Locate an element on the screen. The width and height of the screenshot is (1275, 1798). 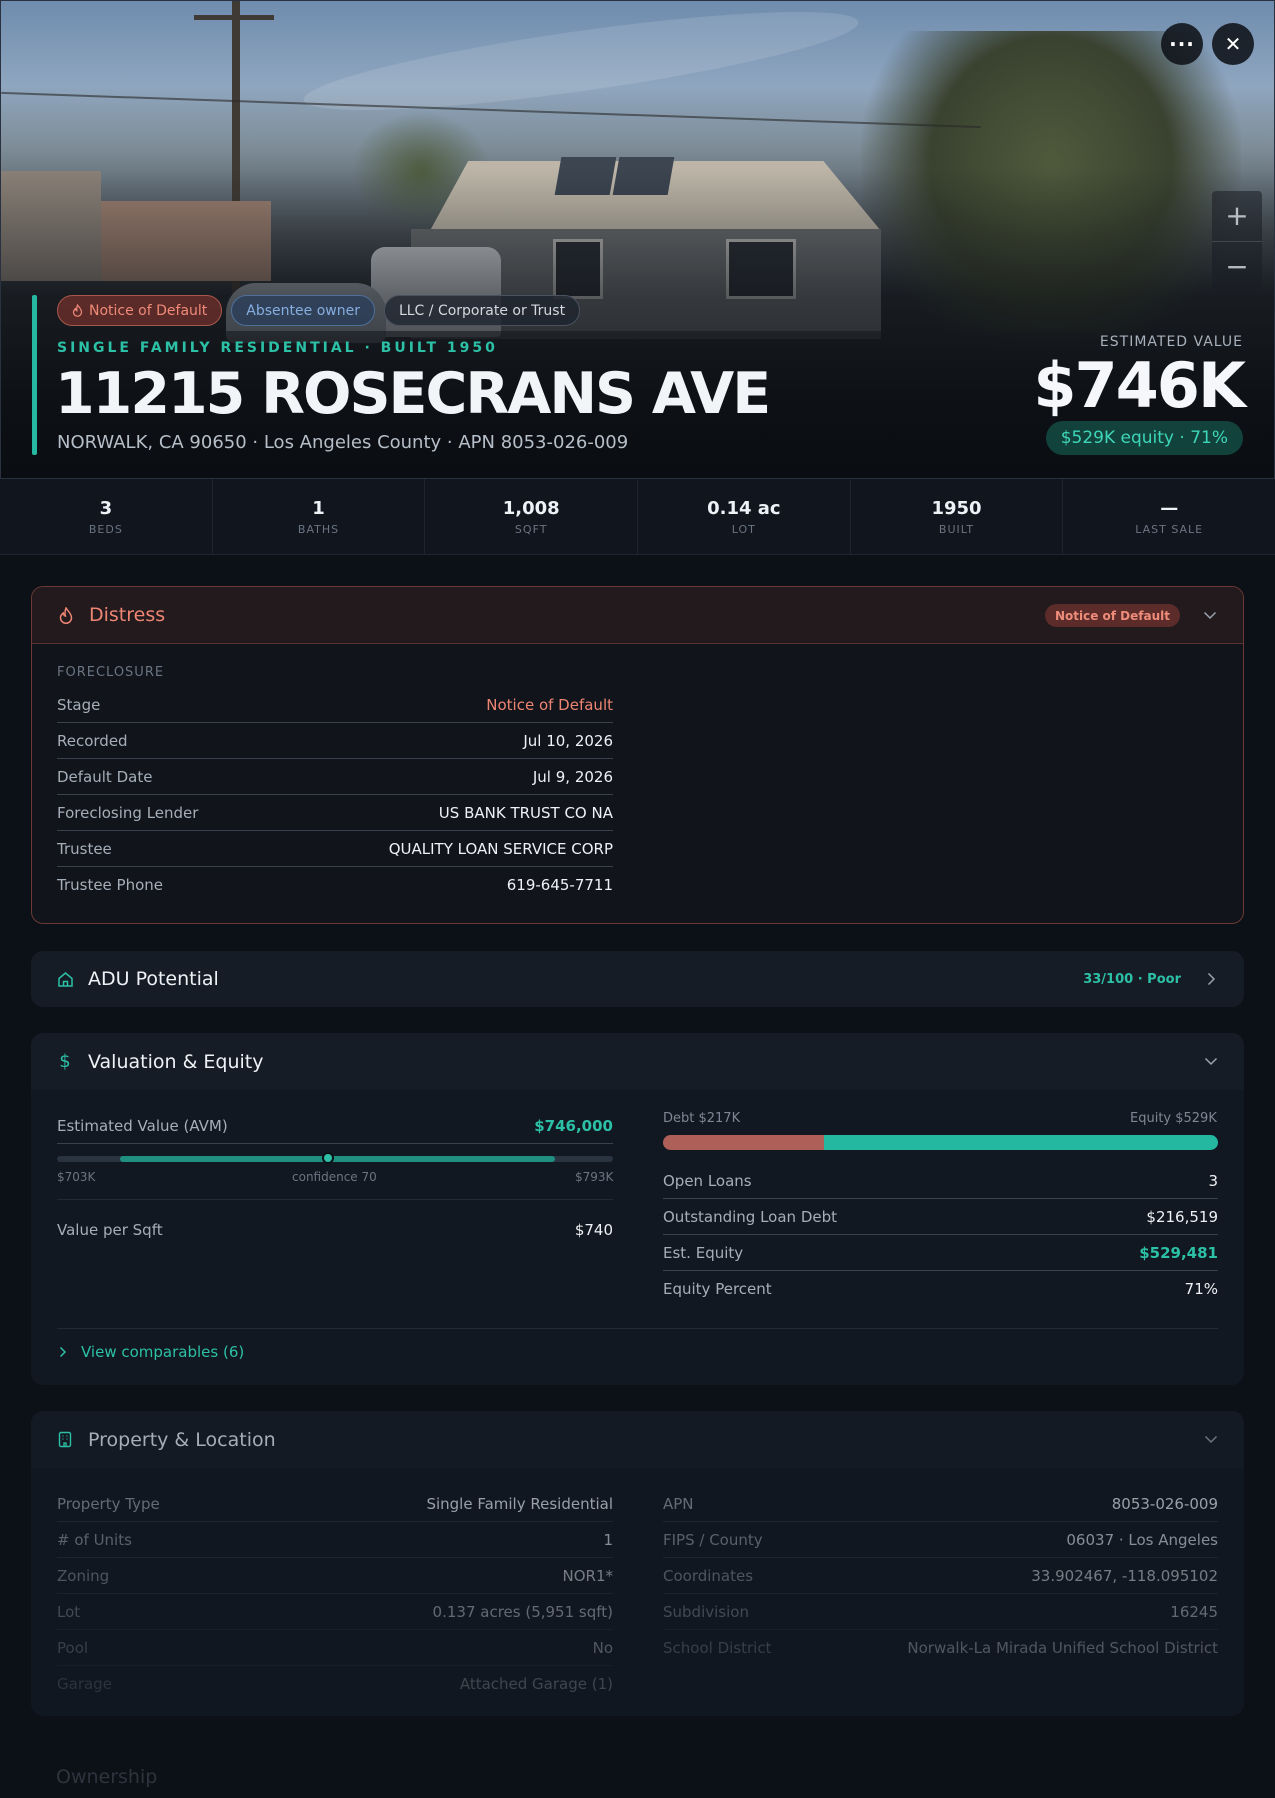
estimated-value-label: ESTIMATED VALUE is located at coordinates (1171, 342).